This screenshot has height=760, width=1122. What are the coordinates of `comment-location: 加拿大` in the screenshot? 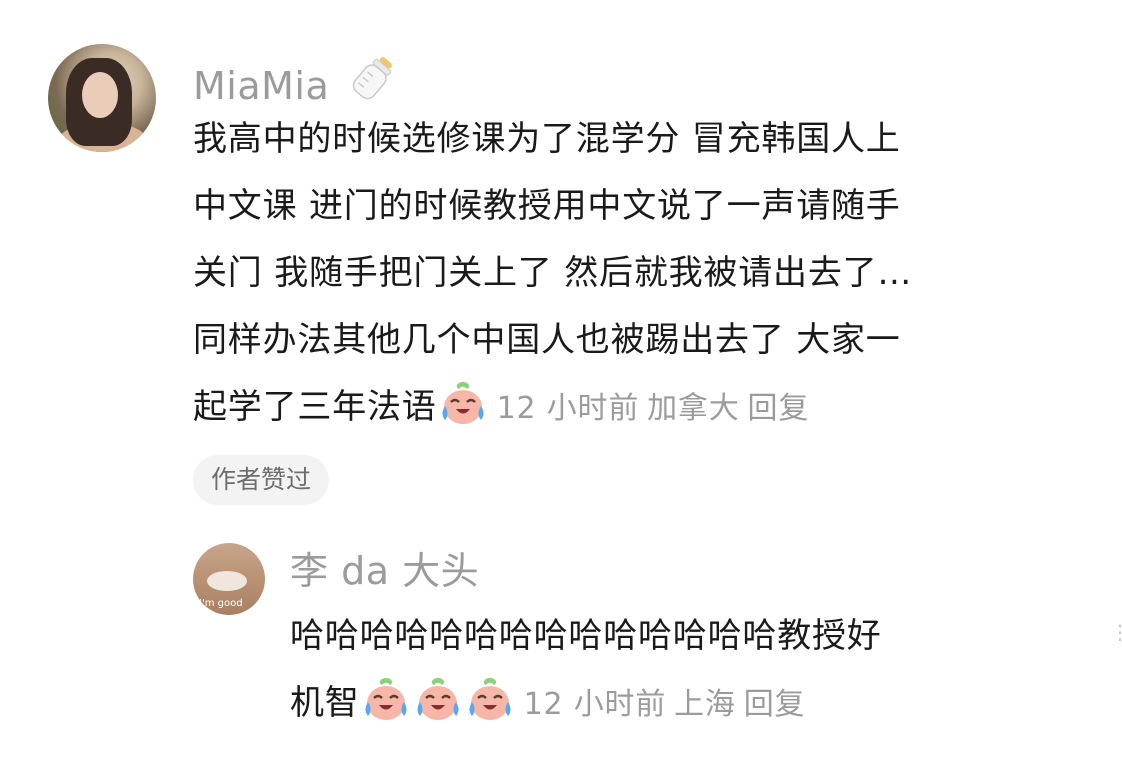 It's located at (693, 408).